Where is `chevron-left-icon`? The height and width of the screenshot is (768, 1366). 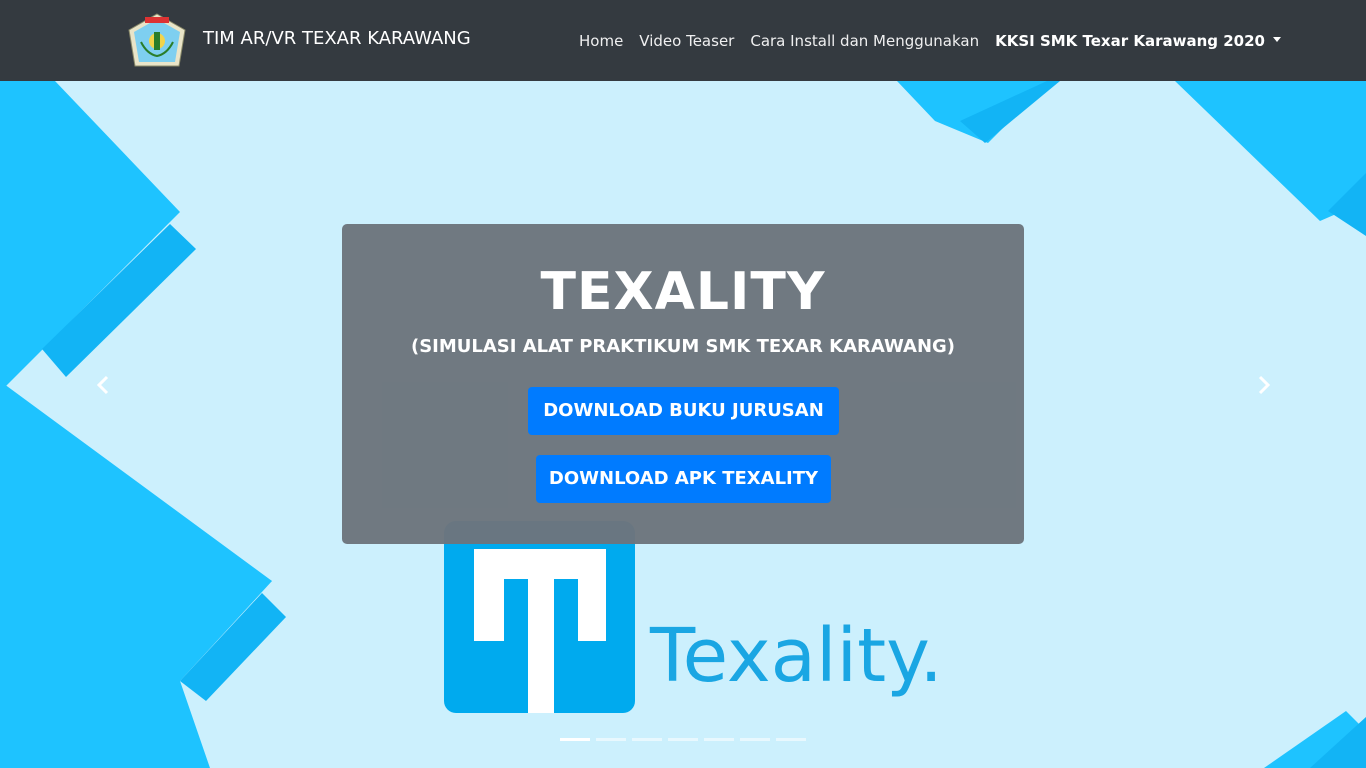 chevron-left-icon is located at coordinates (102, 385).